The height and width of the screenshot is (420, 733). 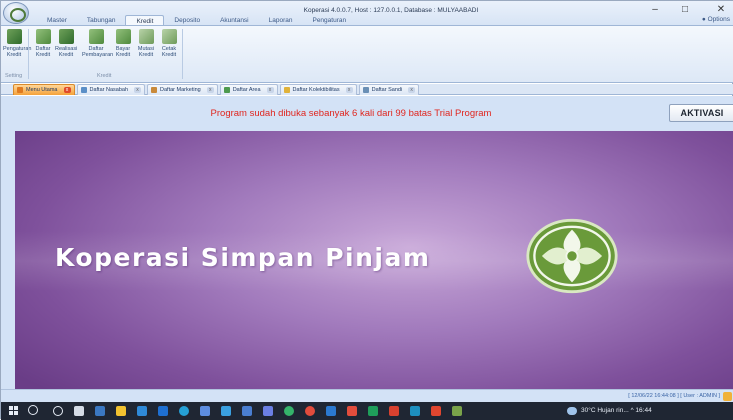 What do you see at coordinates (79, 411) in the screenshot?
I see `task-view-icon` at bounding box center [79, 411].